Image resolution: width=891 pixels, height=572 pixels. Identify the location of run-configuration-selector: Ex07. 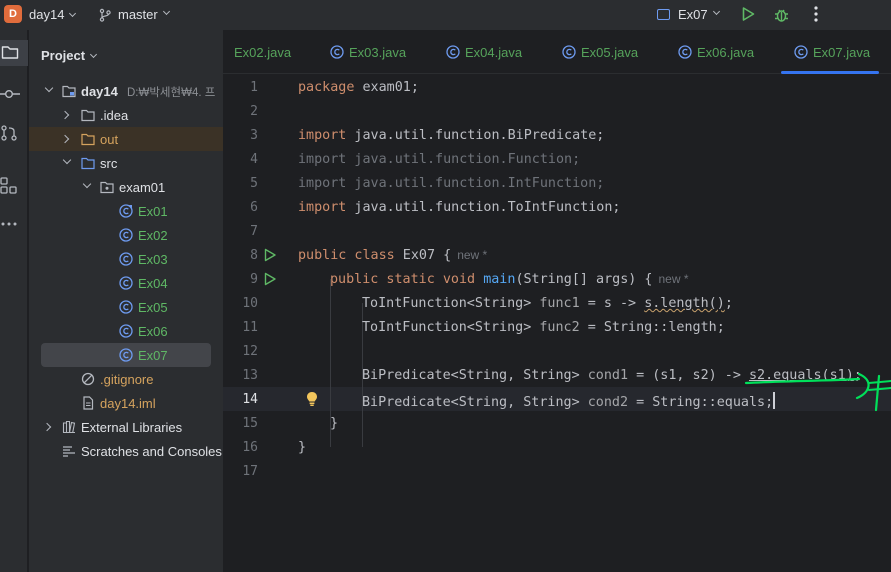
(688, 14).